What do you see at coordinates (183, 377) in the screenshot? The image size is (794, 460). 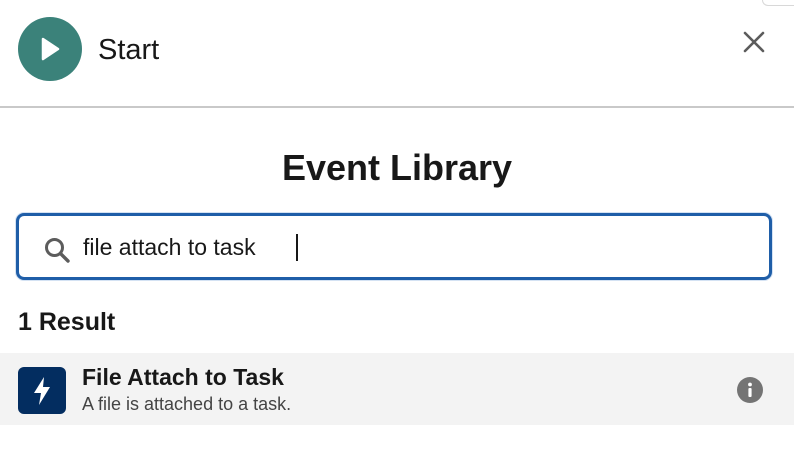 I see `result-name: File Attach to Task` at bounding box center [183, 377].